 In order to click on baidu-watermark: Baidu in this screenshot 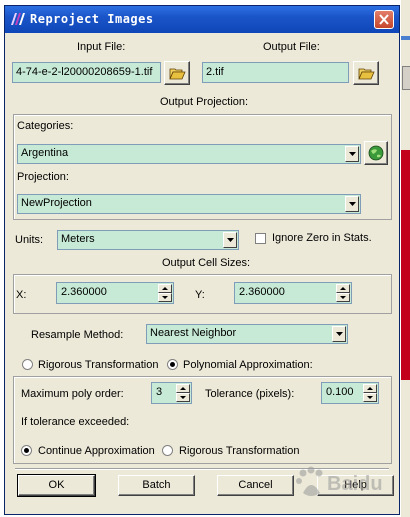, I will do `click(339, 481)`.